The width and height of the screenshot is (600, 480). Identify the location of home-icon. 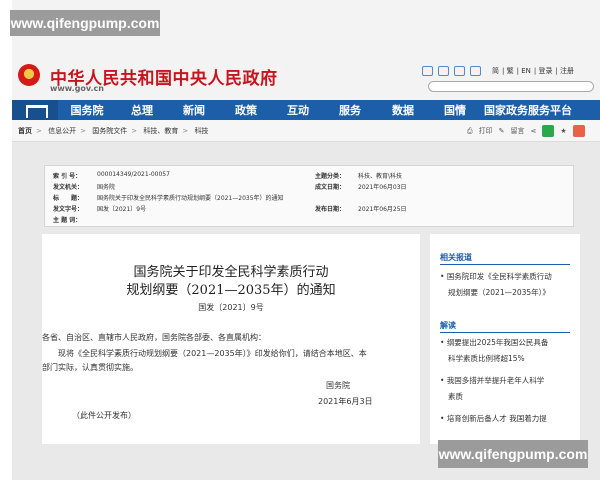
(35, 110).